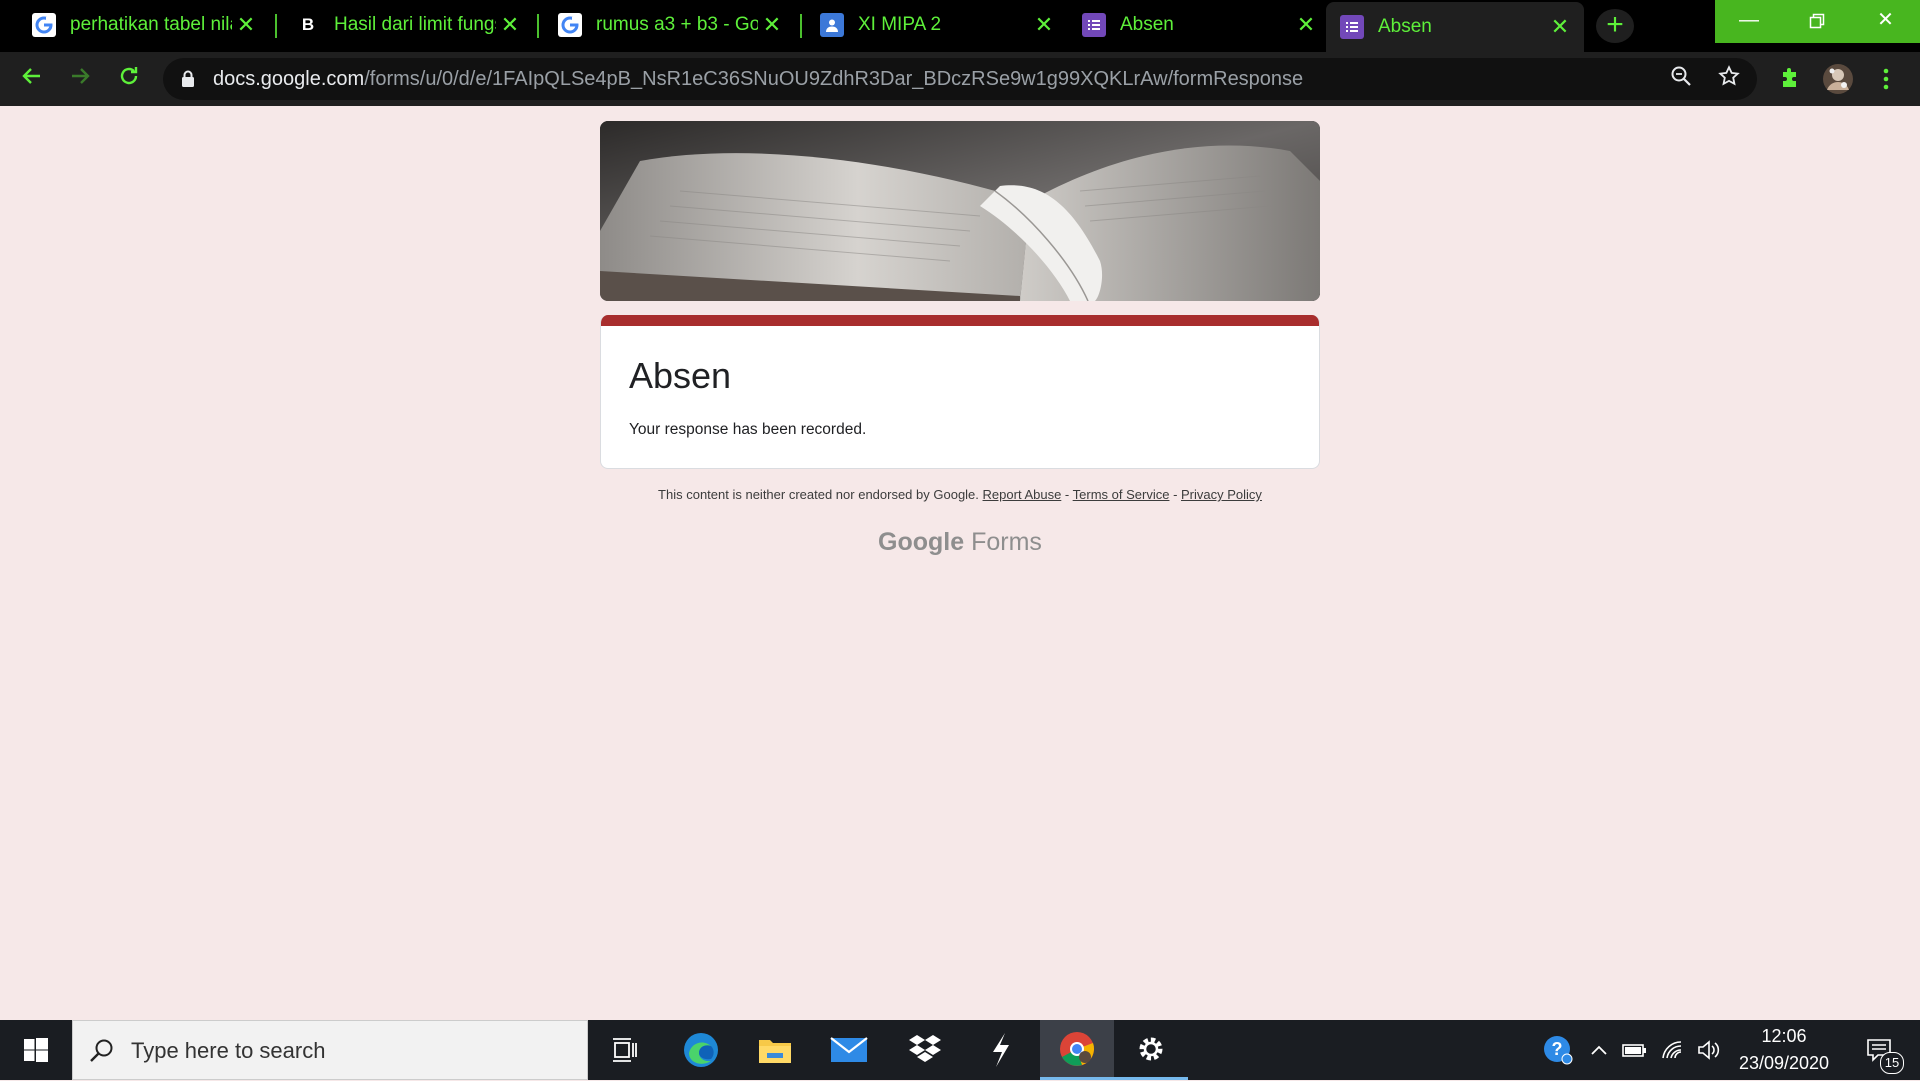 Image resolution: width=1920 pixels, height=1081 pixels. What do you see at coordinates (1892, 1063) in the screenshot?
I see `notification-count-badge: 15` at bounding box center [1892, 1063].